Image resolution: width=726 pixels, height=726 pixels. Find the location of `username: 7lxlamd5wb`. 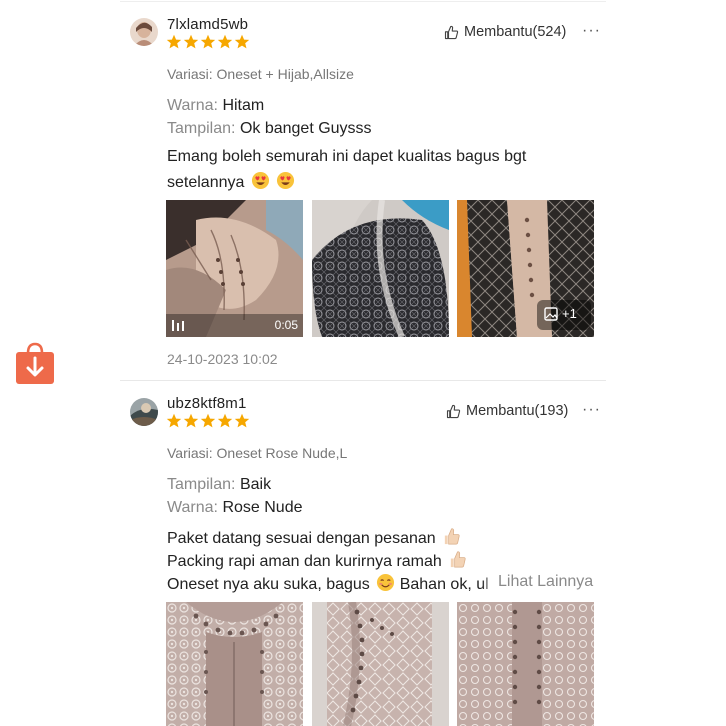

username: 7lxlamd5wb is located at coordinates (207, 24).